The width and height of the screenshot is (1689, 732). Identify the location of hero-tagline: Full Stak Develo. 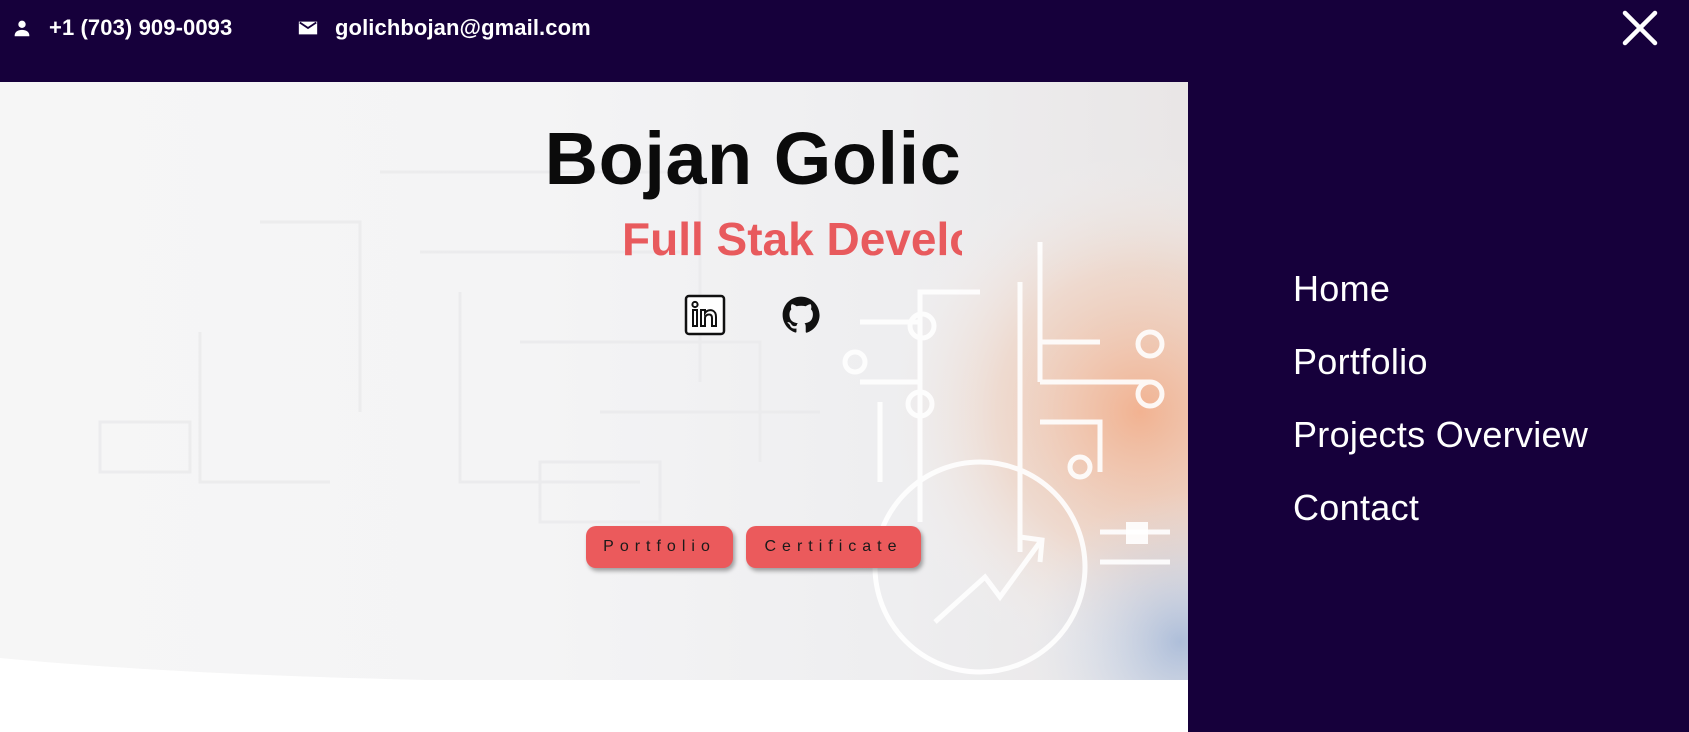
(792, 239).